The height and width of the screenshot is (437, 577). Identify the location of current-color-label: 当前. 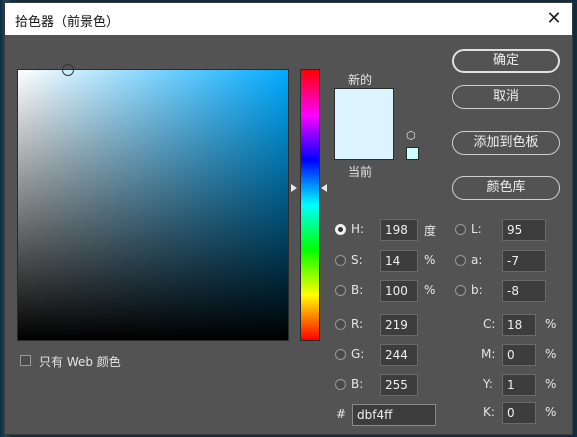
(360, 172).